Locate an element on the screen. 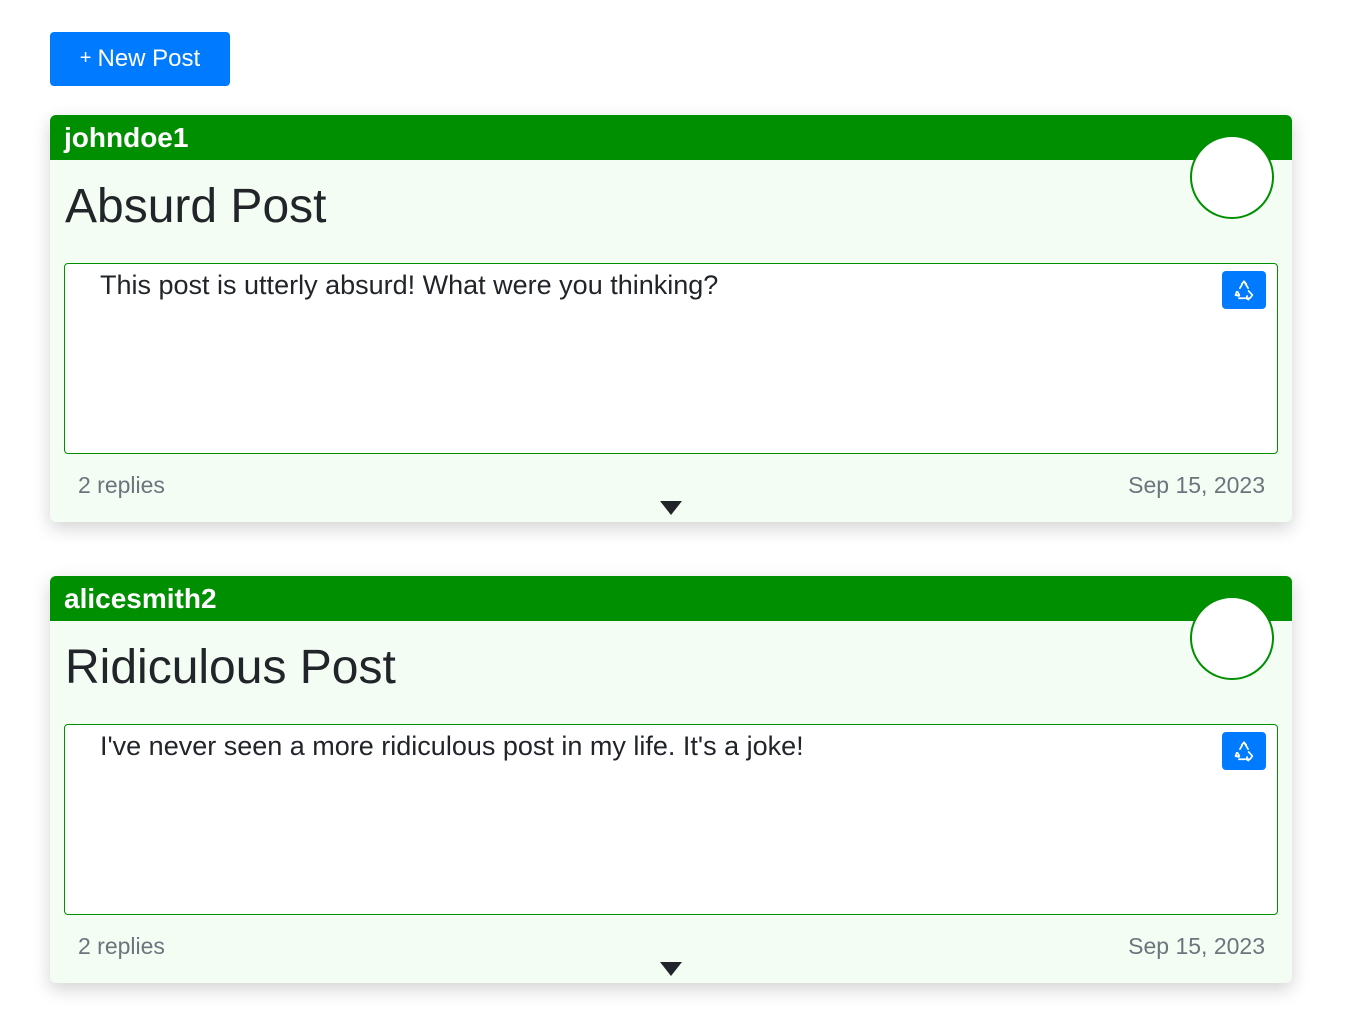 The image size is (1346, 1022). post-title: Absurd Post is located at coordinates (196, 206).